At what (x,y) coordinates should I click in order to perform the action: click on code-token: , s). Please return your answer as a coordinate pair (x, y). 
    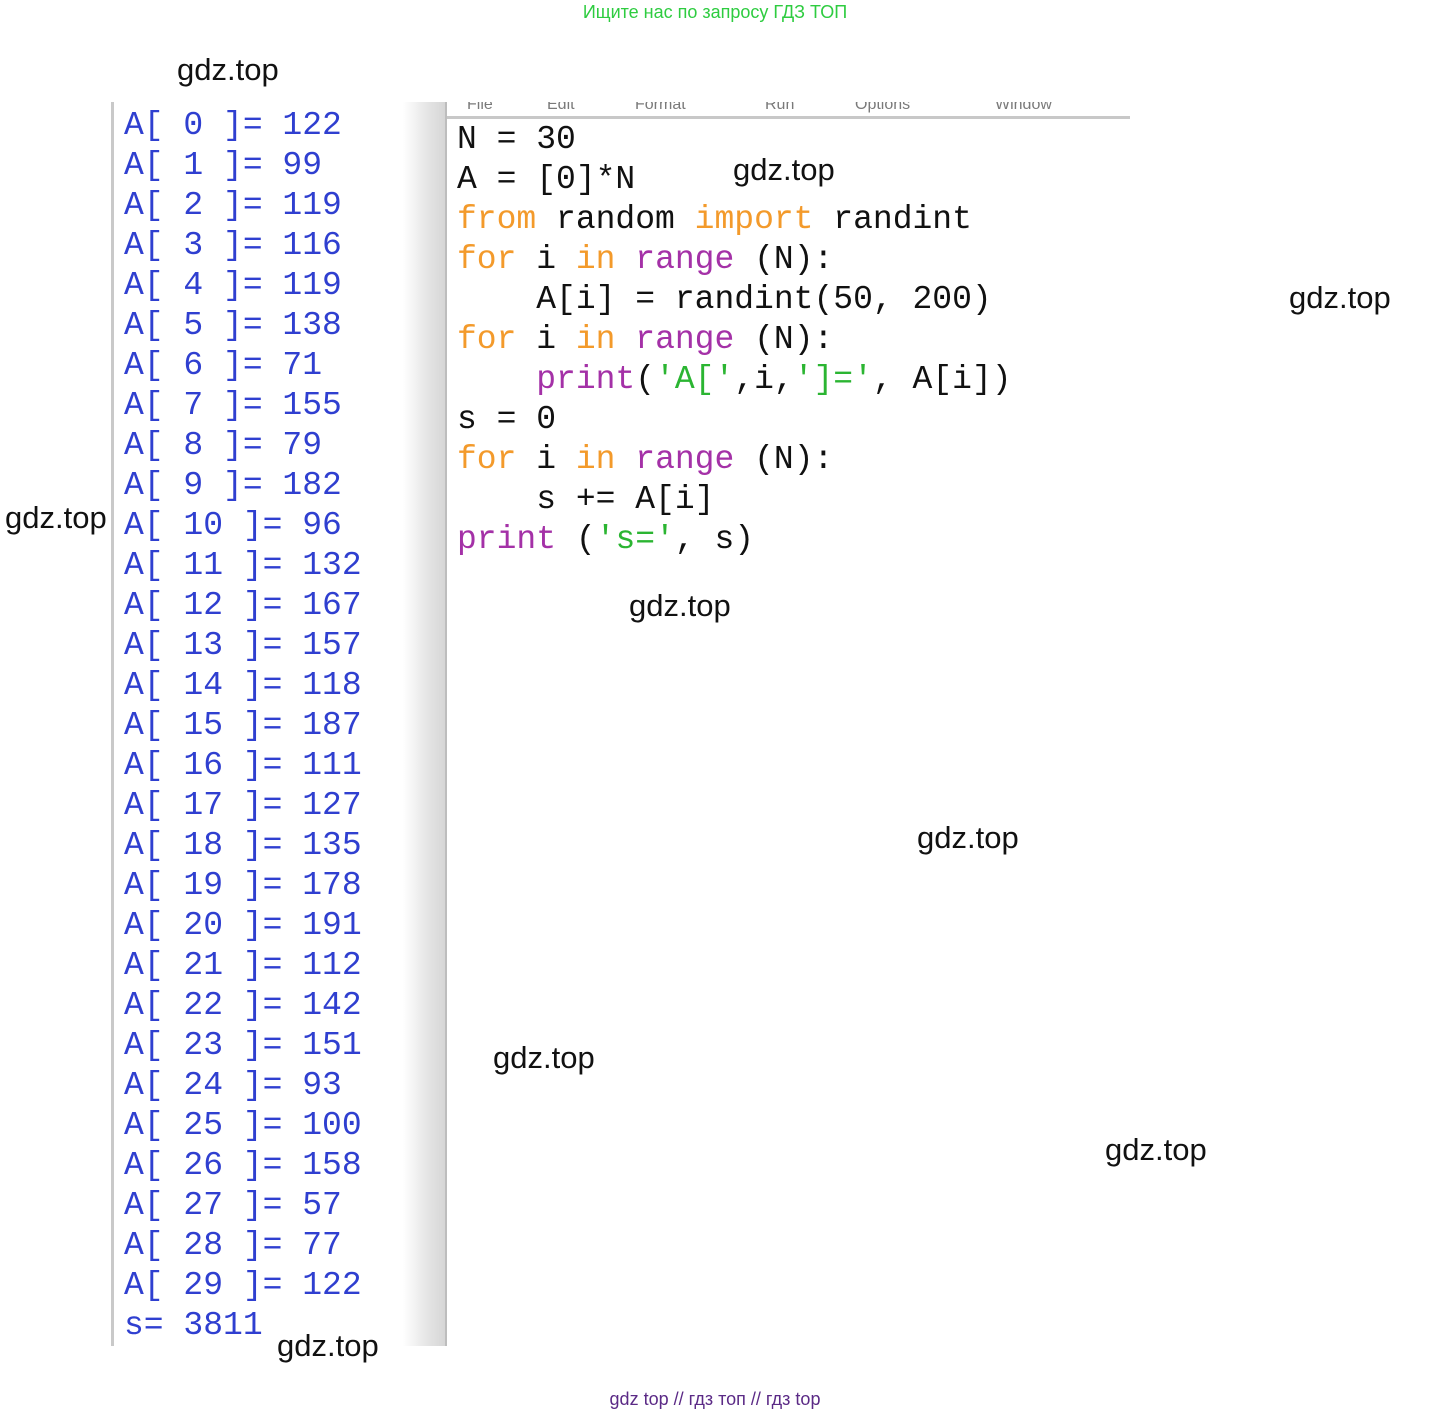
    Looking at the image, I should click on (714, 539).